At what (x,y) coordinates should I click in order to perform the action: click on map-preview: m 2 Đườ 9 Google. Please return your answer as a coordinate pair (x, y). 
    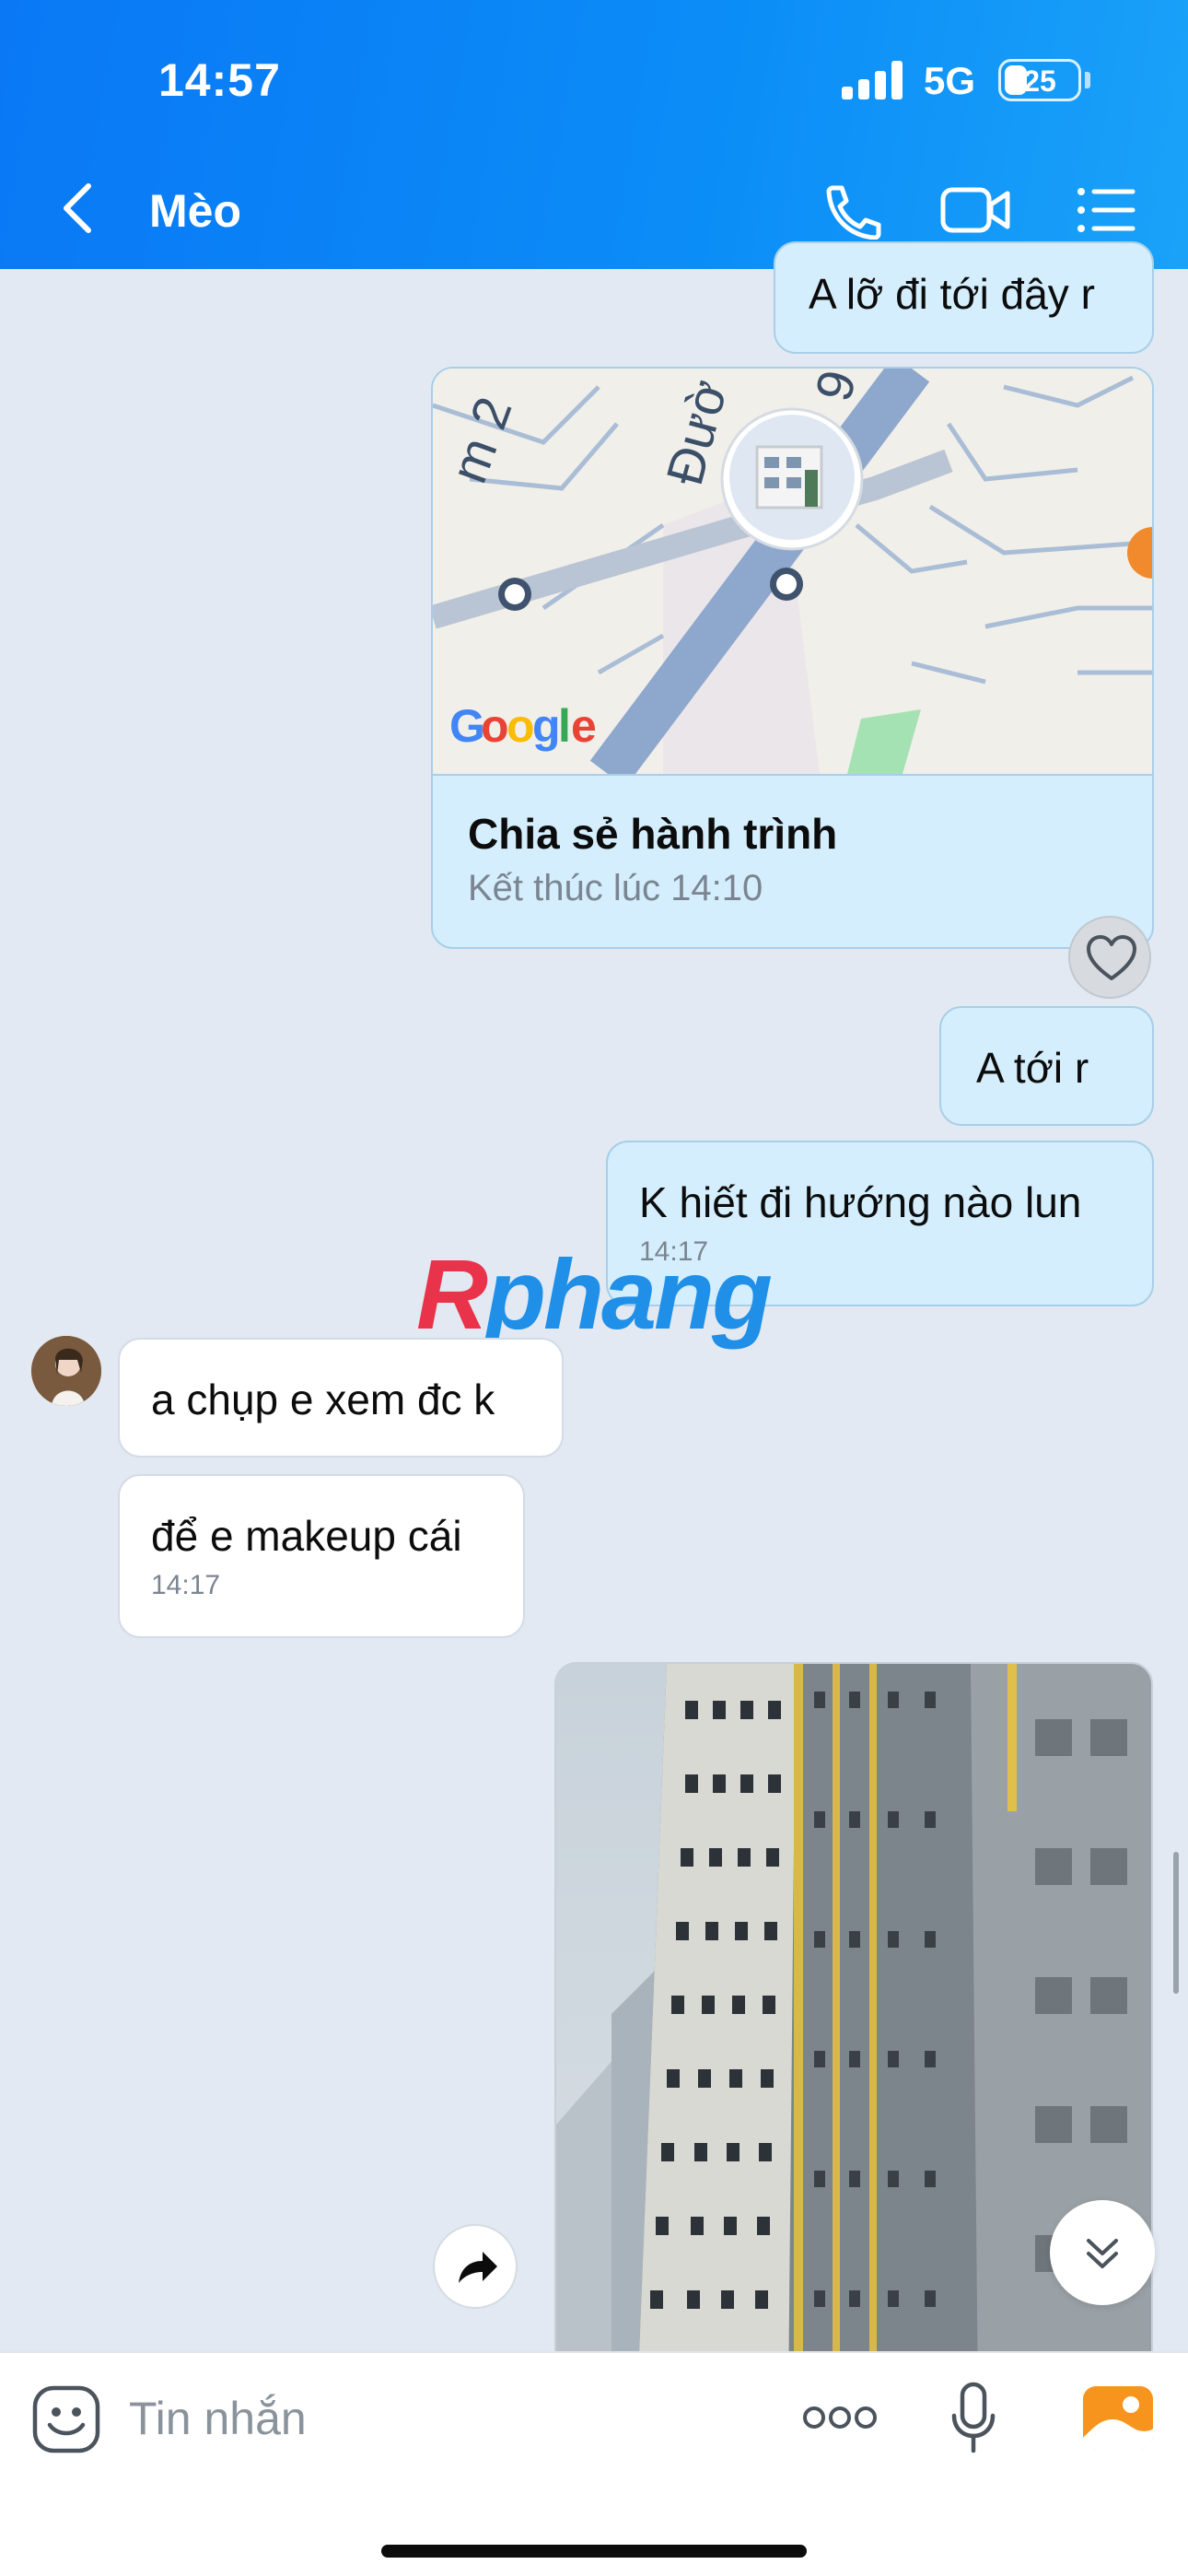
    Looking at the image, I should click on (792, 571).